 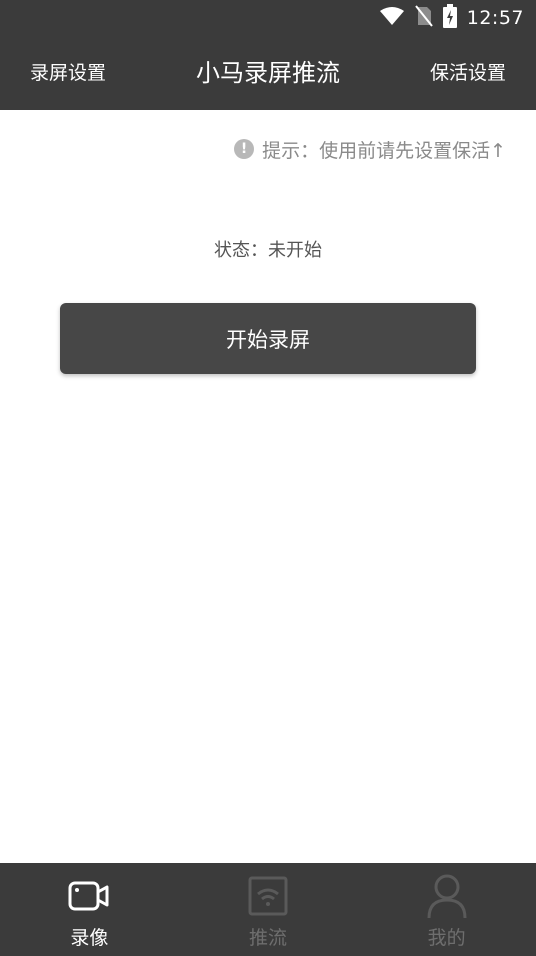 What do you see at coordinates (268, 73) in the screenshot?
I see `app-bar: 录屏设置 小马录屏推流 保活设置` at bounding box center [268, 73].